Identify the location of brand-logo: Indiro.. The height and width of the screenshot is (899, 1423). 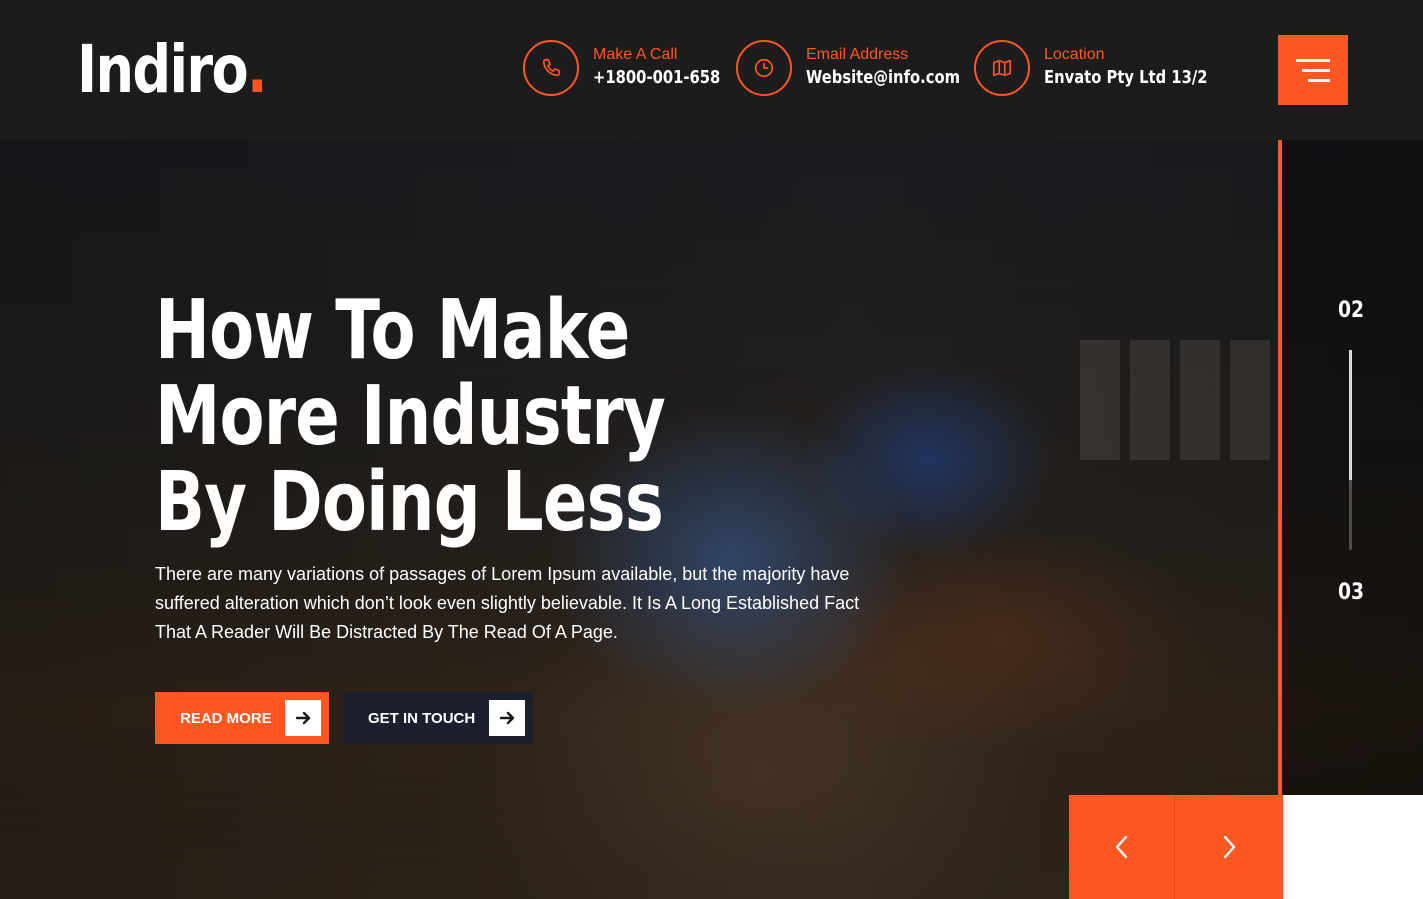
(172, 70).